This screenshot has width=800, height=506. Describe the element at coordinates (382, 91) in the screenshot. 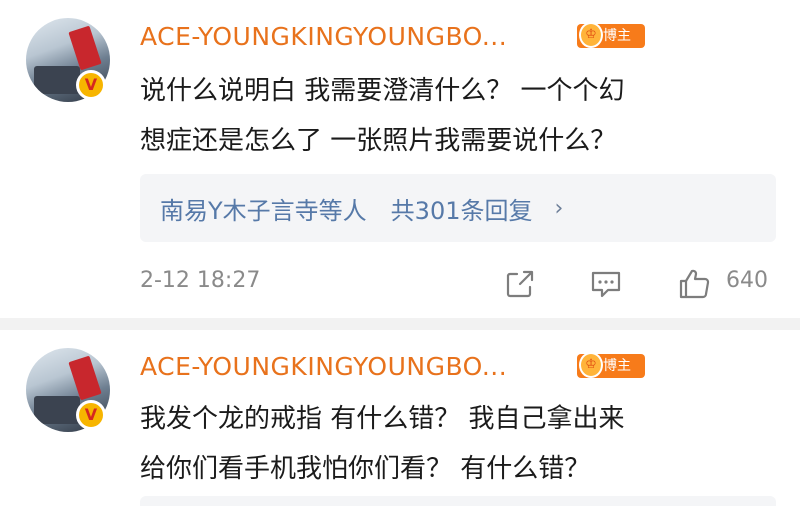

I see `comment-line: 说什么说明白 我需要澄清什么？ 一个个幻` at that location.